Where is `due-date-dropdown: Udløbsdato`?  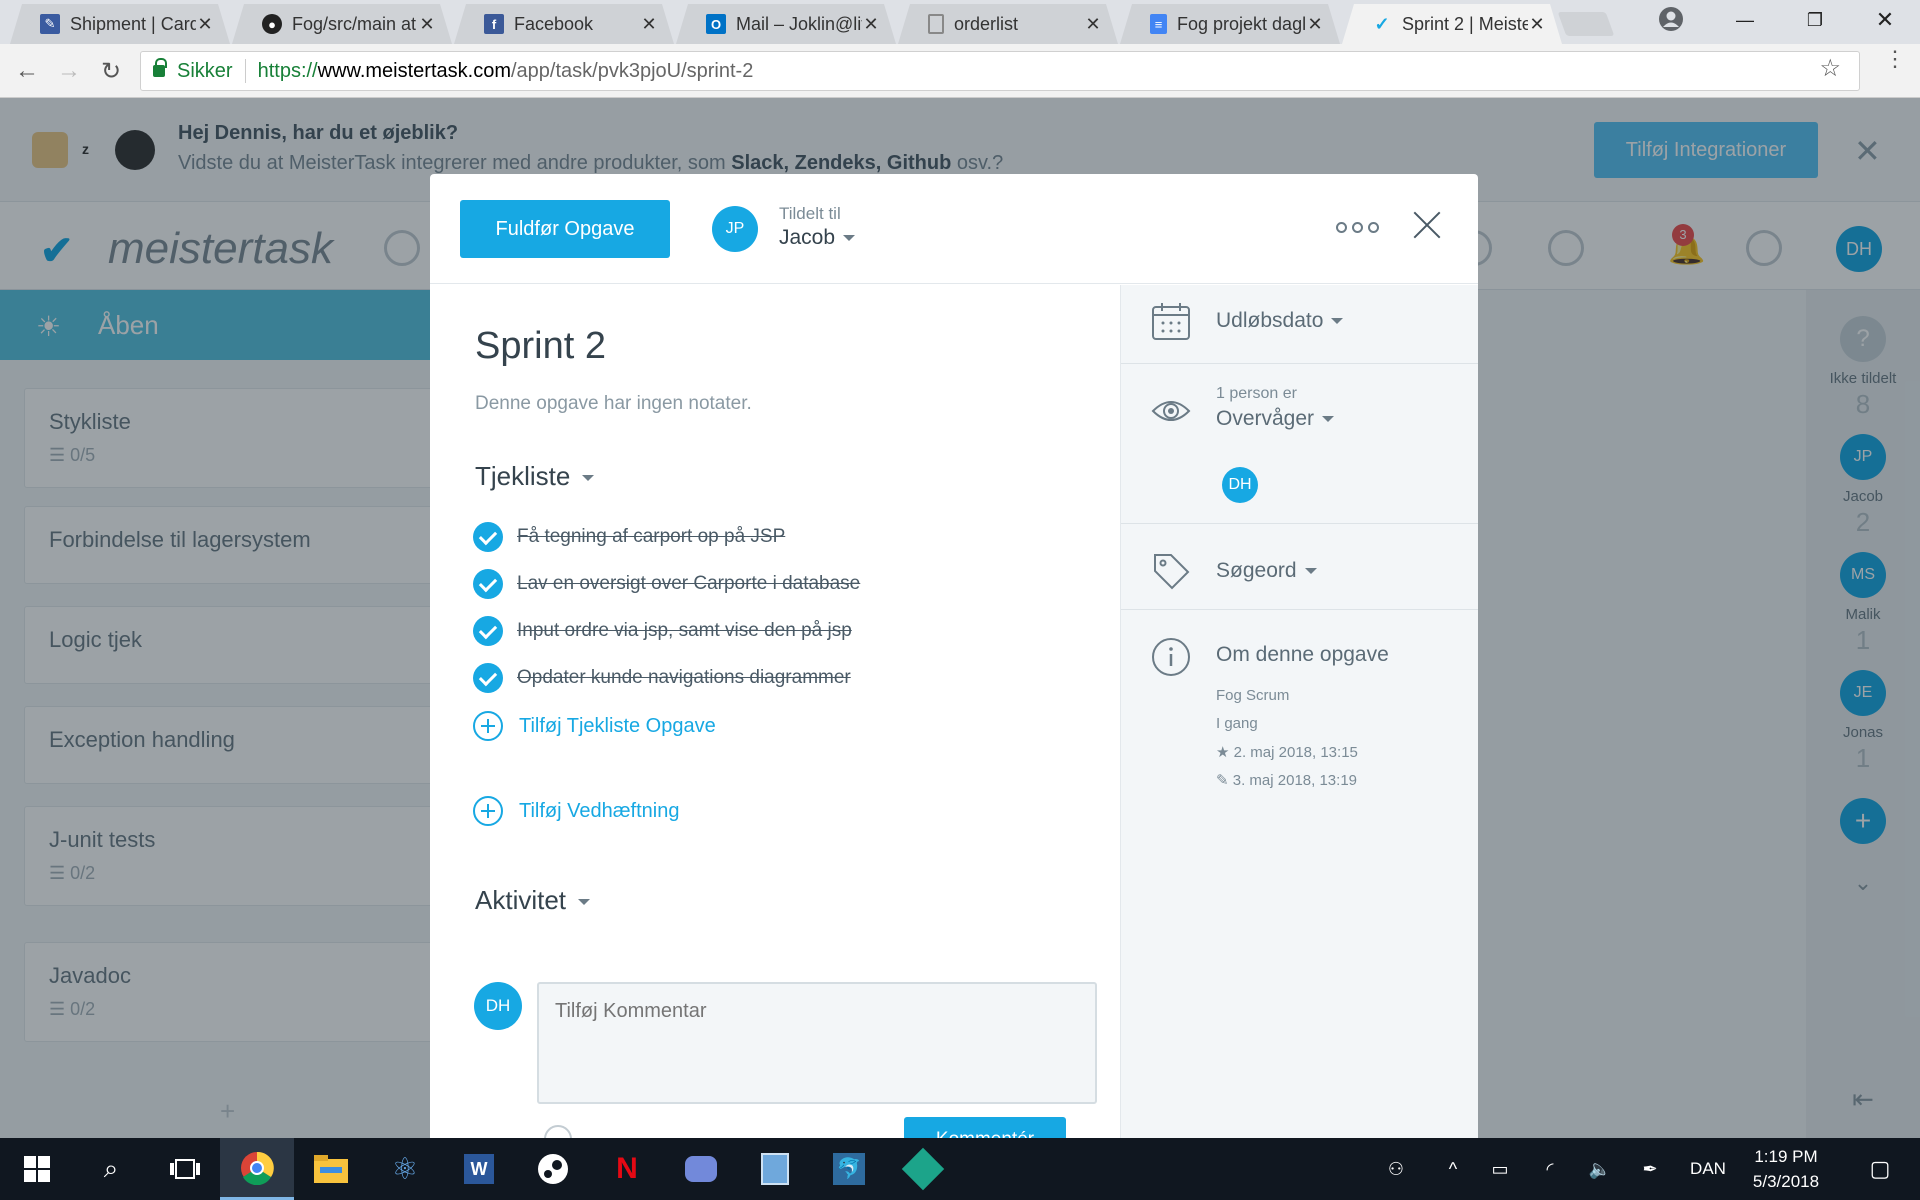 due-date-dropdown: Udløbsdato is located at coordinates (1280, 321).